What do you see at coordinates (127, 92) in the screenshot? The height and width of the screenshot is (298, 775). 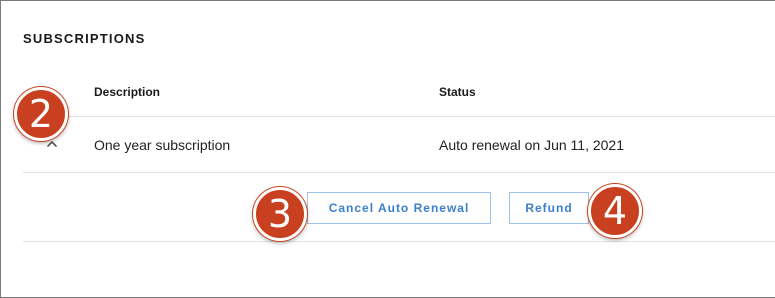 I see `column-header-description: Description` at bounding box center [127, 92].